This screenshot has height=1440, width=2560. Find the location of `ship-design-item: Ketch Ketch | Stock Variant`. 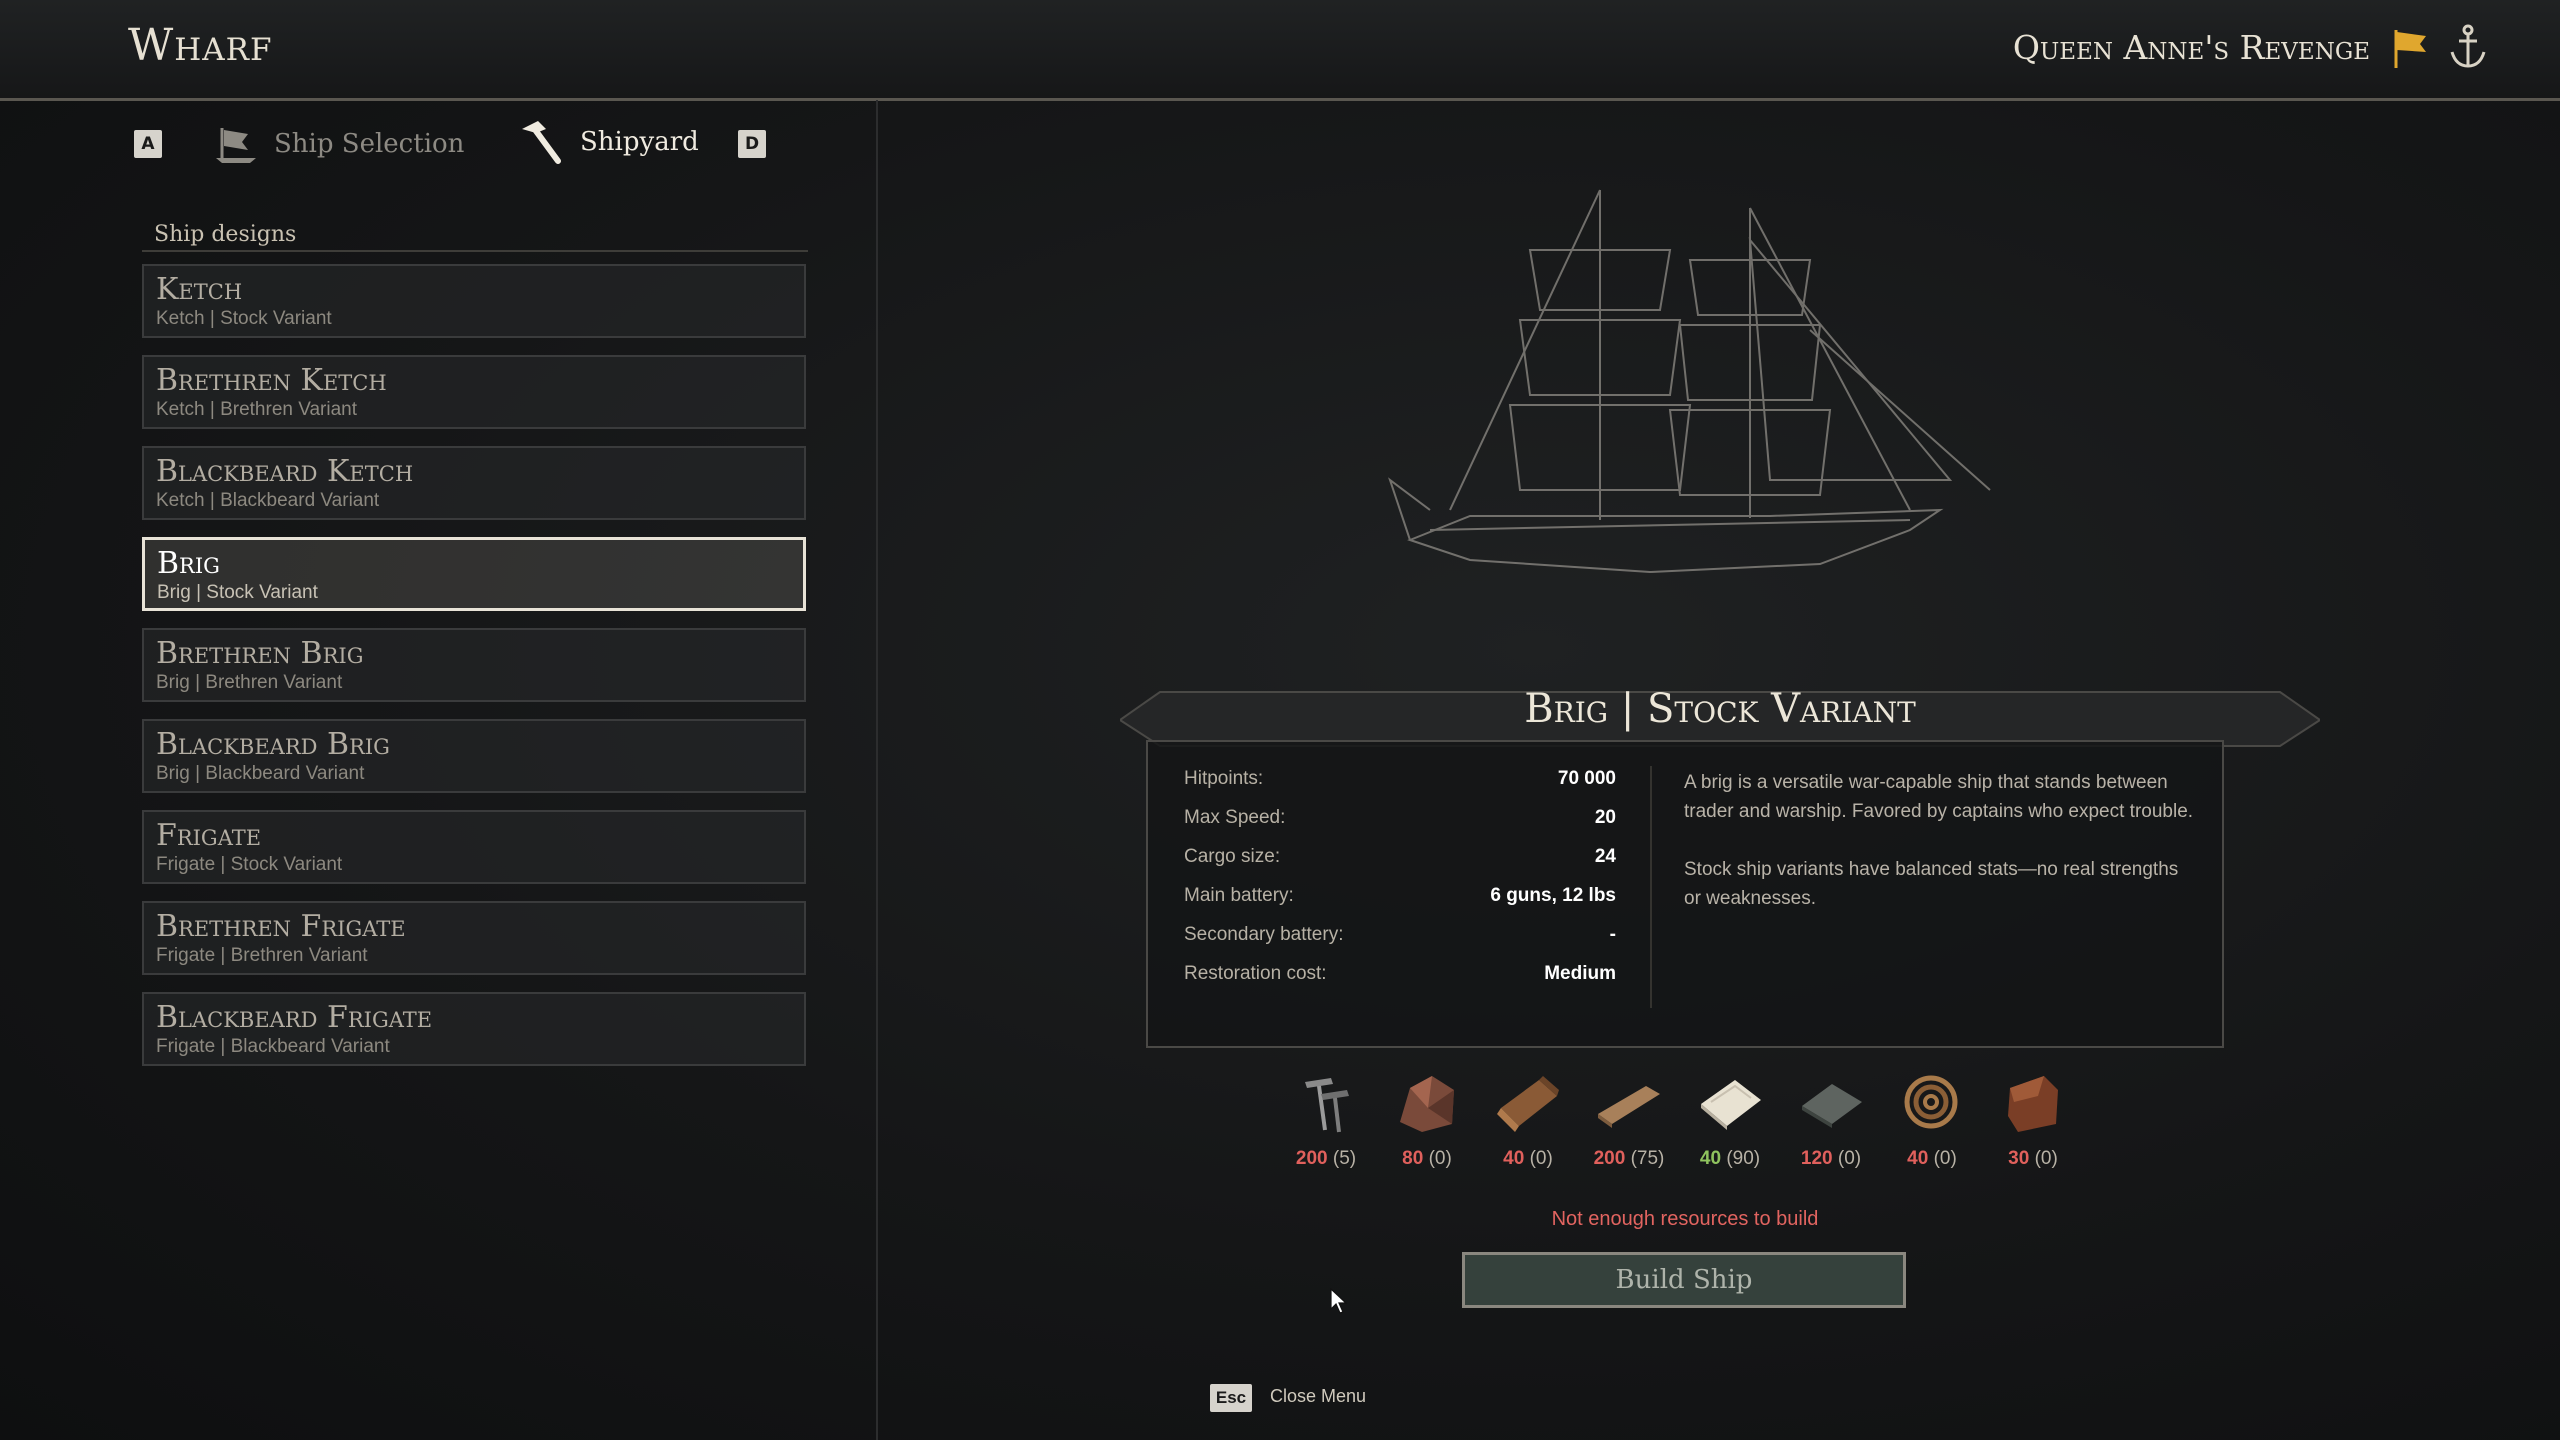

ship-design-item: Ketch Ketch | Stock Variant is located at coordinates (474, 301).